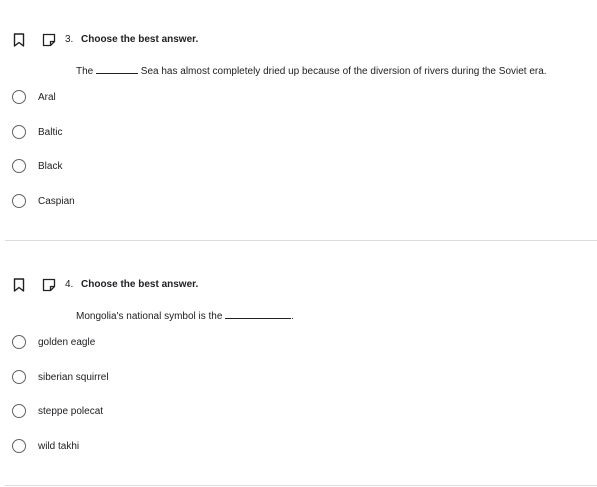 Image resolution: width=597 pixels, height=487 pixels. What do you see at coordinates (71, 411) in the screenshot?
I see `option-label: steppe polecat` at bounding box center [71, 411].